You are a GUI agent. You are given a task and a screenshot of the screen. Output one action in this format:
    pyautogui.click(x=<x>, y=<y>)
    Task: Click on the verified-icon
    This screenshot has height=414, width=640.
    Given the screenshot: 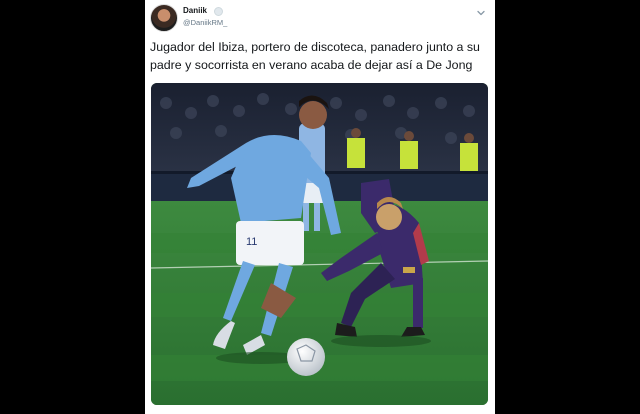 What is the action you would take?
    pyautogui.click(x=218, y=11)
    